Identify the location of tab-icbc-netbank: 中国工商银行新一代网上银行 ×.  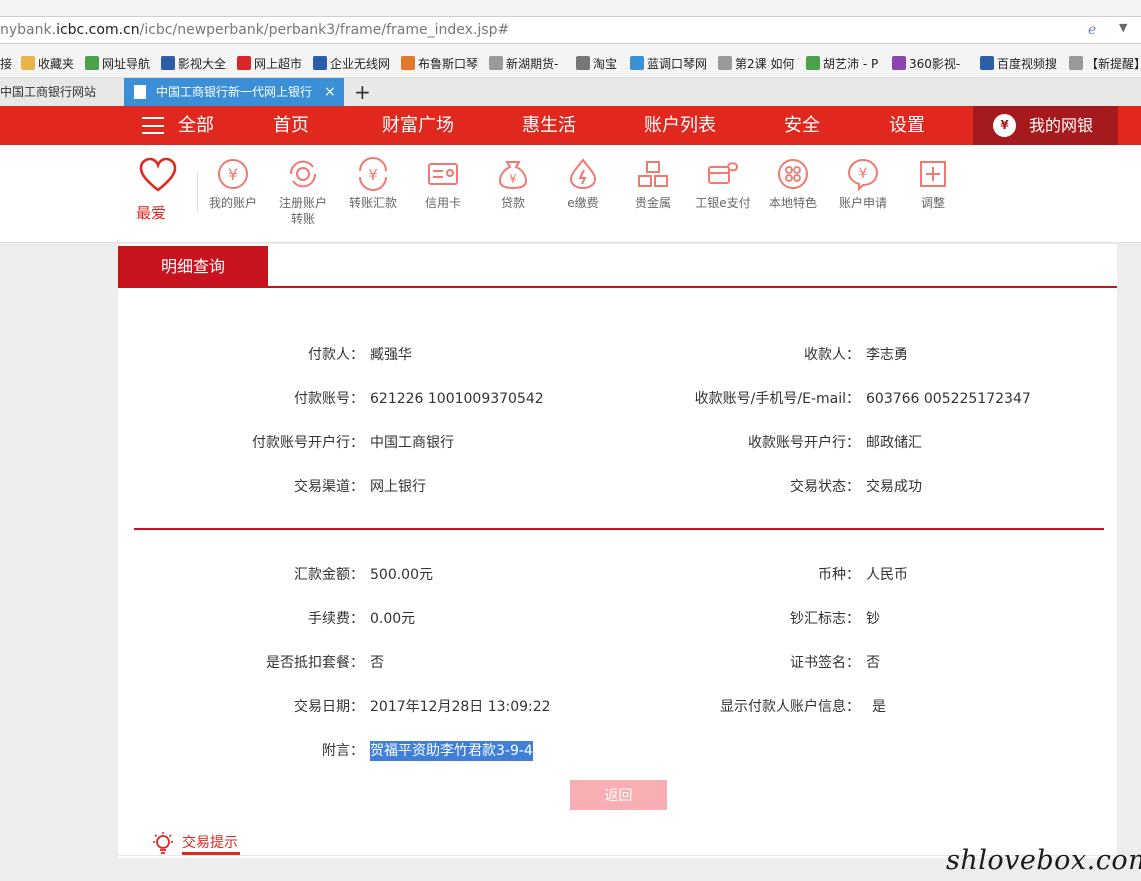
(234, 92).